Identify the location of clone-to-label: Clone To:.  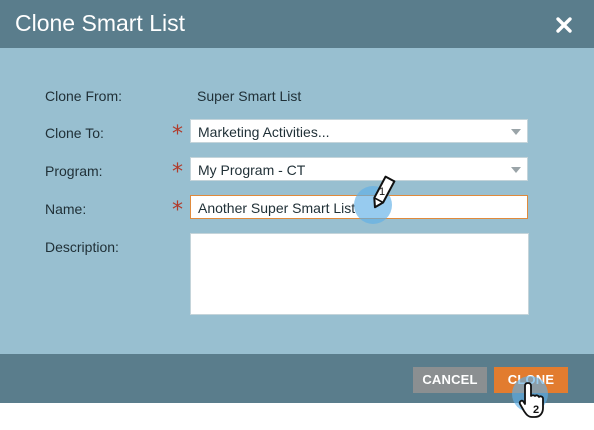
(74, 133).